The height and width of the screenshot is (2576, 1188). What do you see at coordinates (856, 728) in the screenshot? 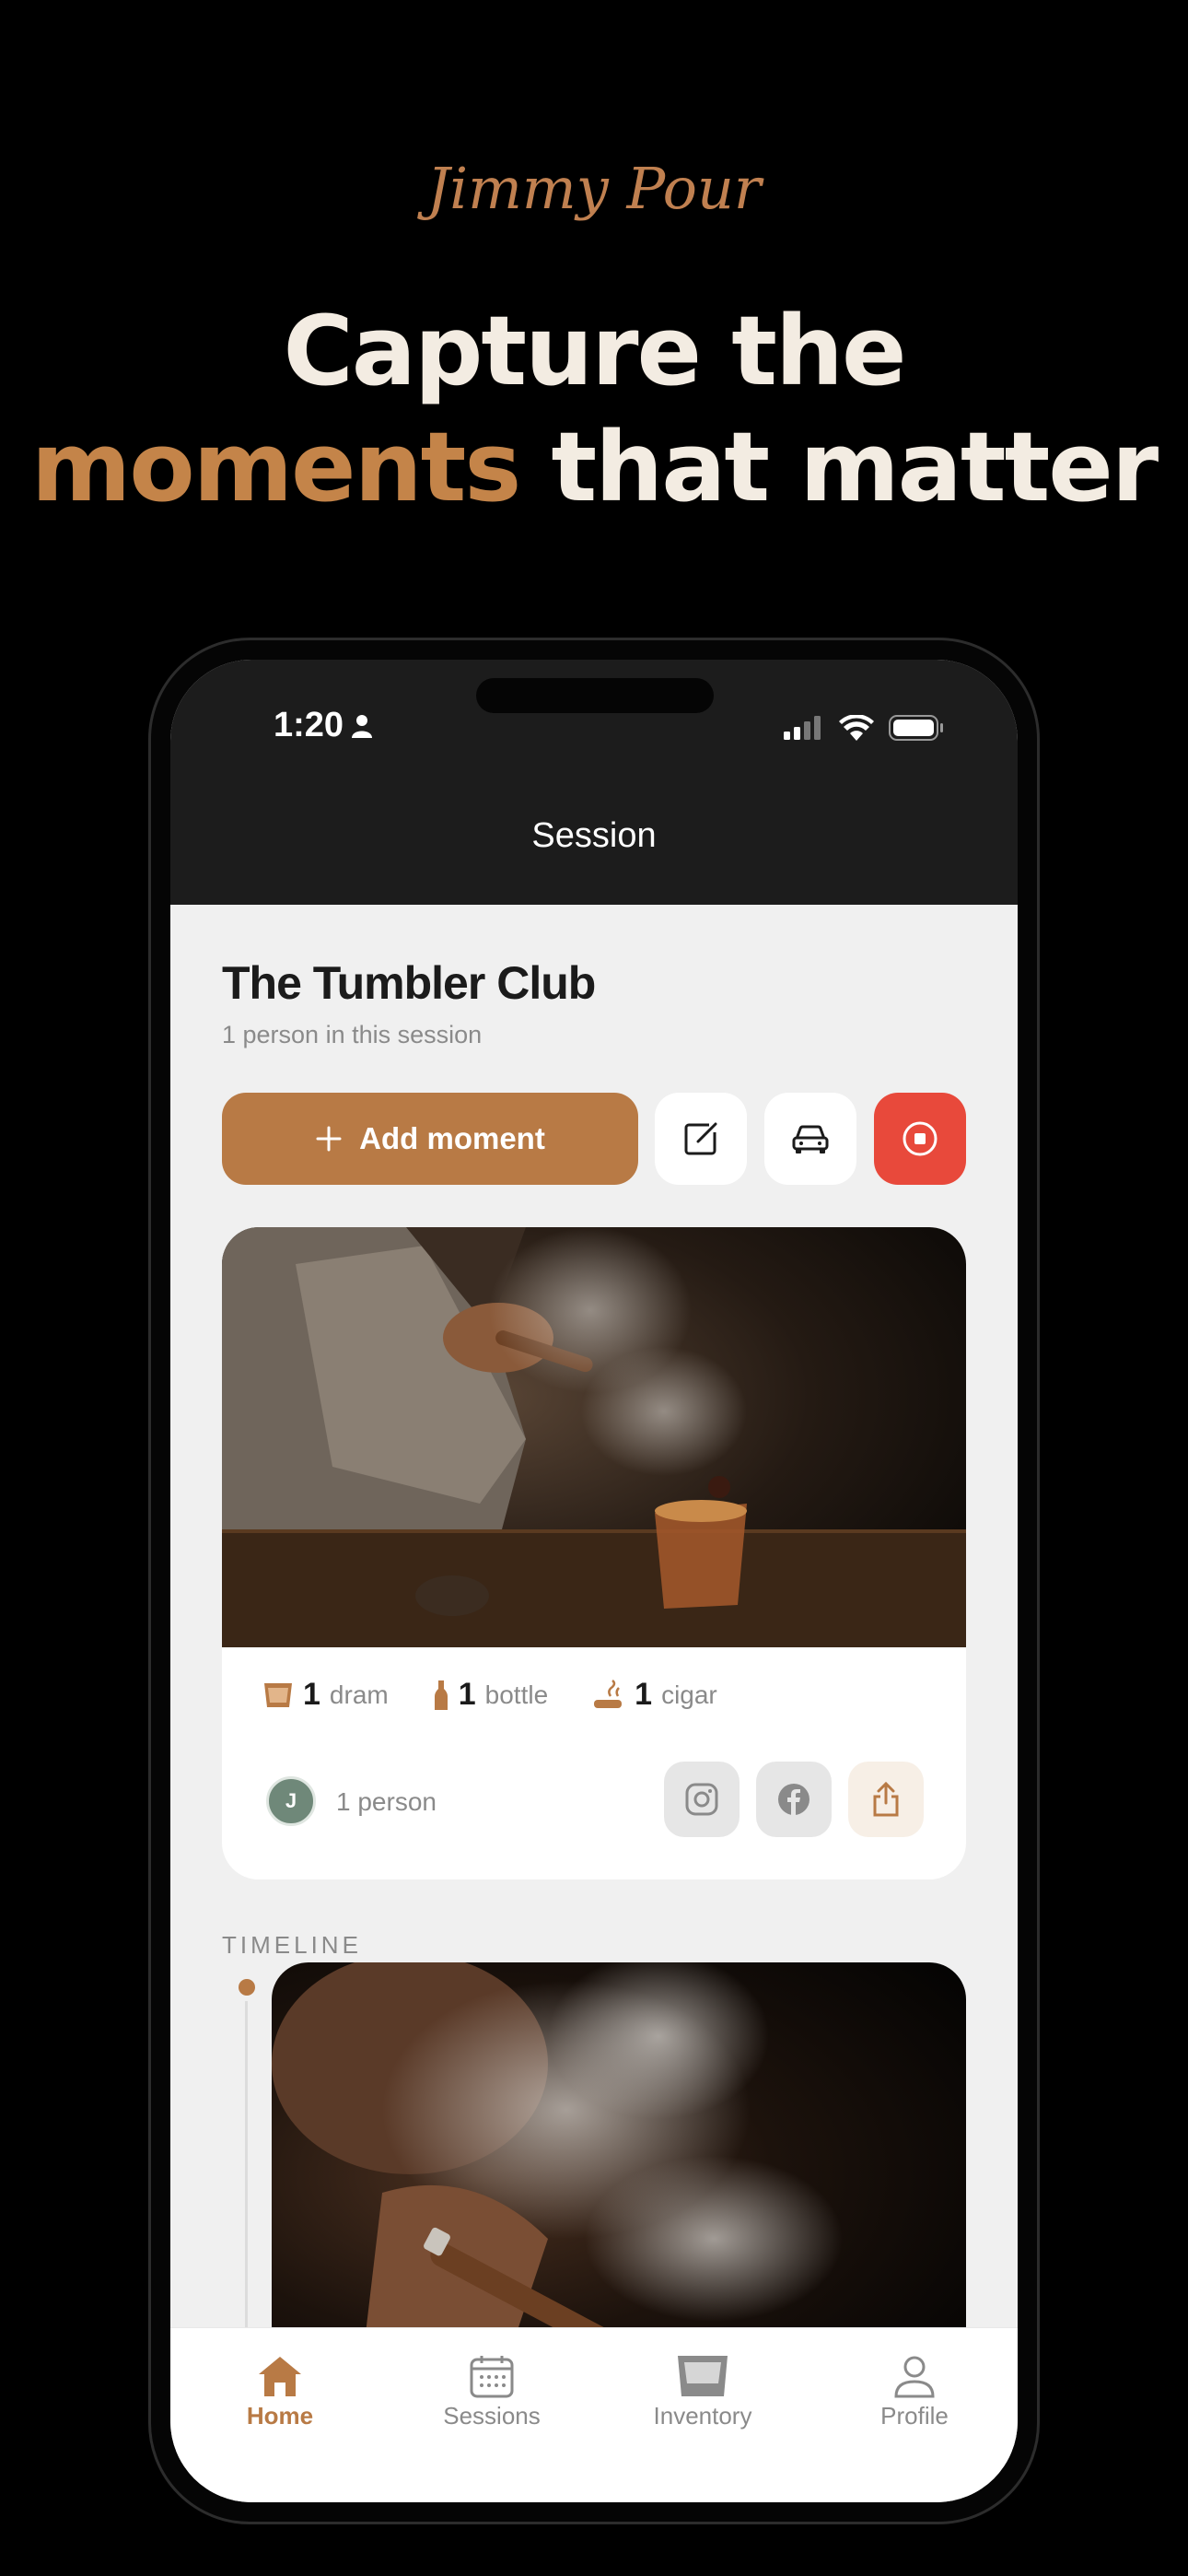
I see `wifi-icon` at bounding box center [856, 728].